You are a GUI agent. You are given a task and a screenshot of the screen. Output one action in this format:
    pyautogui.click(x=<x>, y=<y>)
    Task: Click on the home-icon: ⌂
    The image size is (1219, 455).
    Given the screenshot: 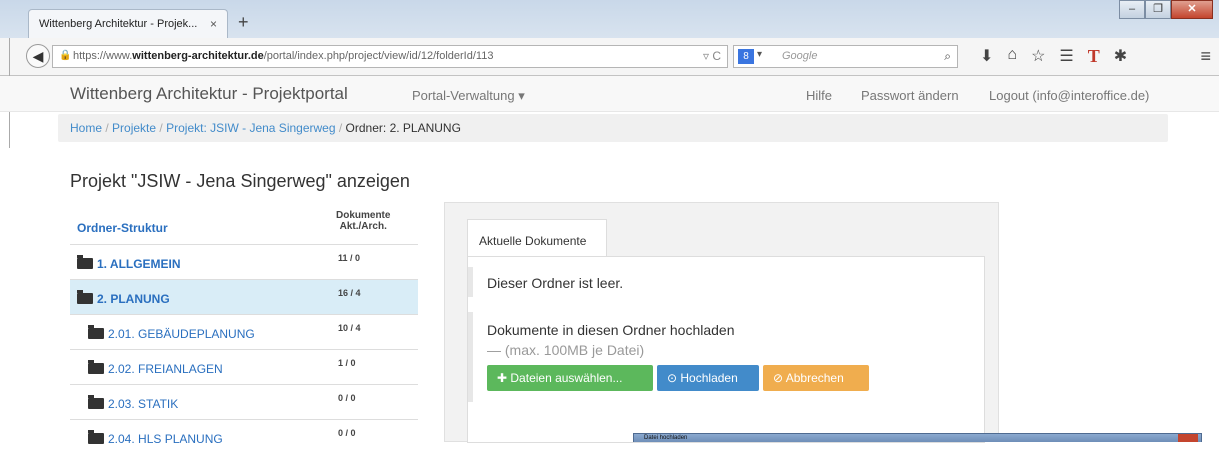 What is the action you would take?
    pyautogui.click(x=1012, y=56)
    